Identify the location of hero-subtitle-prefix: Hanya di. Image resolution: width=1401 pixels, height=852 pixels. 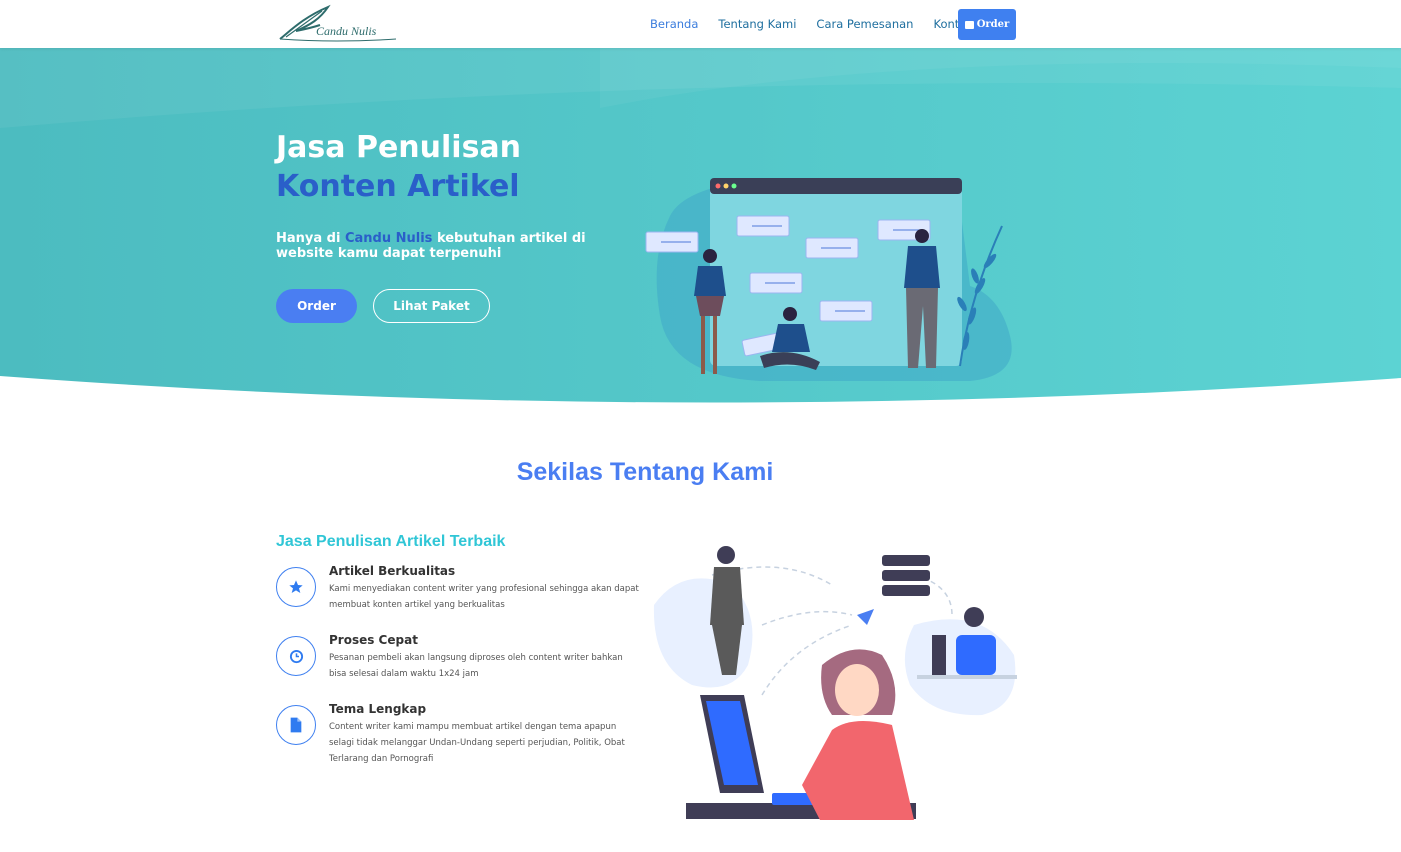
(310, 238).